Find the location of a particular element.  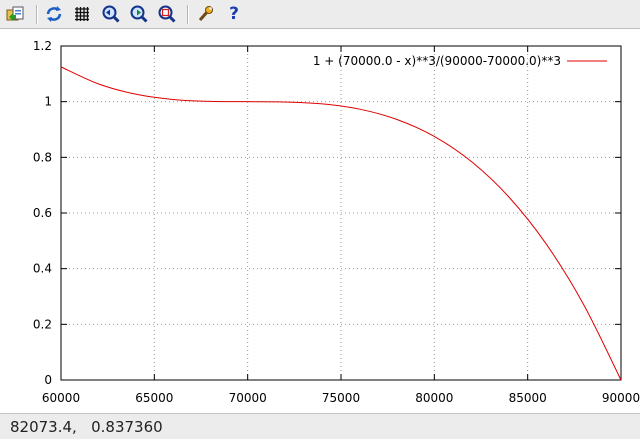

export-icon is located at coordinates (15, 13).